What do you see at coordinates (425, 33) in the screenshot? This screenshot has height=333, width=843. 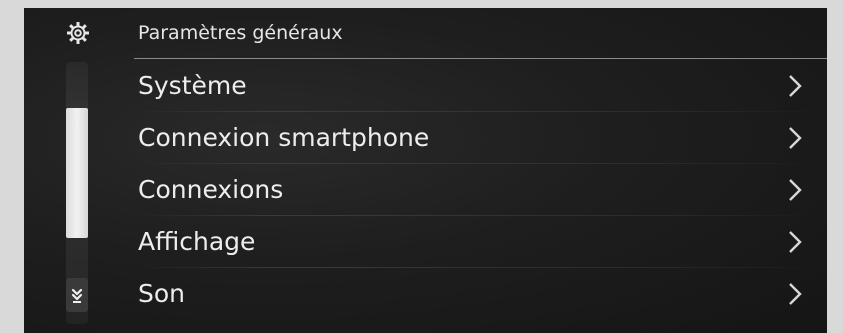 I see `header: Paramètres généraux` at bounding box center [425, 33].